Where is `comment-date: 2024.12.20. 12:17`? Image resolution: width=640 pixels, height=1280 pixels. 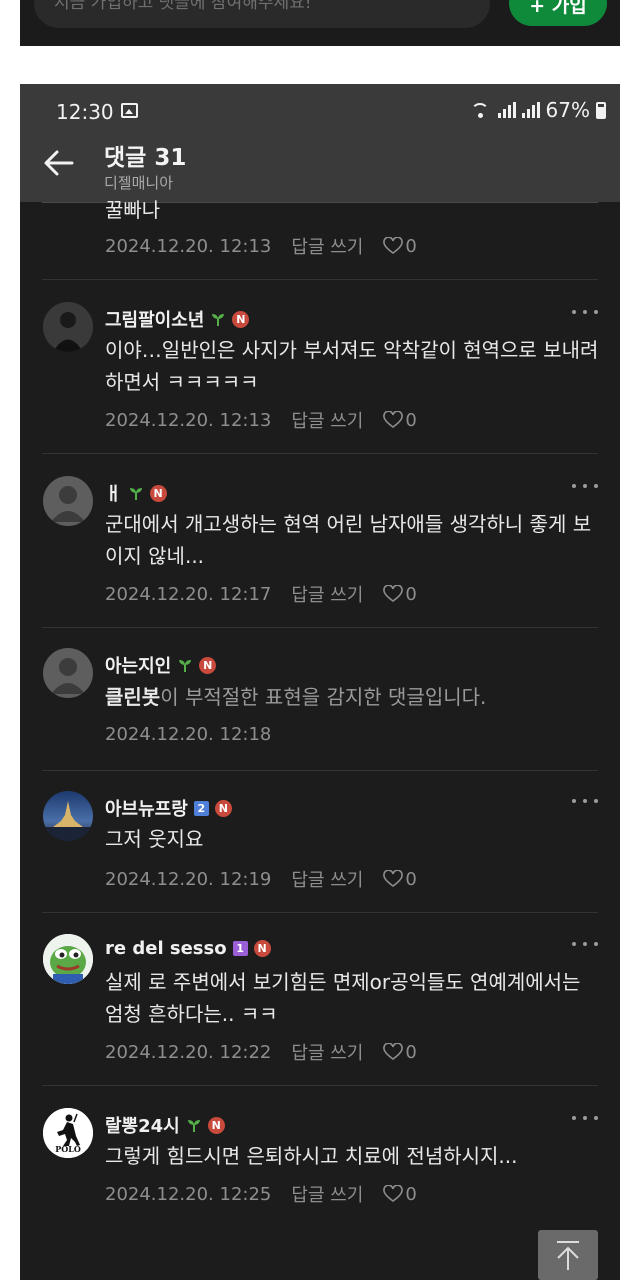 comment-date: 2024.12.20. 12:17 is located at coordinates (188, 594).